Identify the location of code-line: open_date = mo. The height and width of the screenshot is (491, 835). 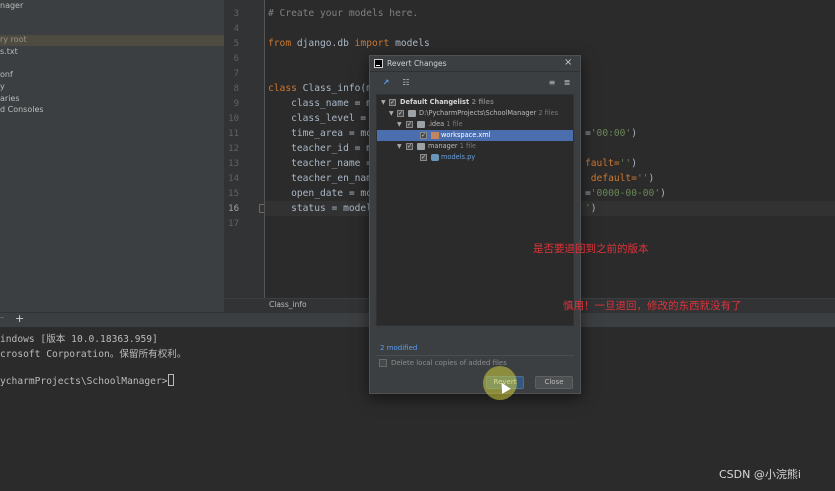
(320, 193).